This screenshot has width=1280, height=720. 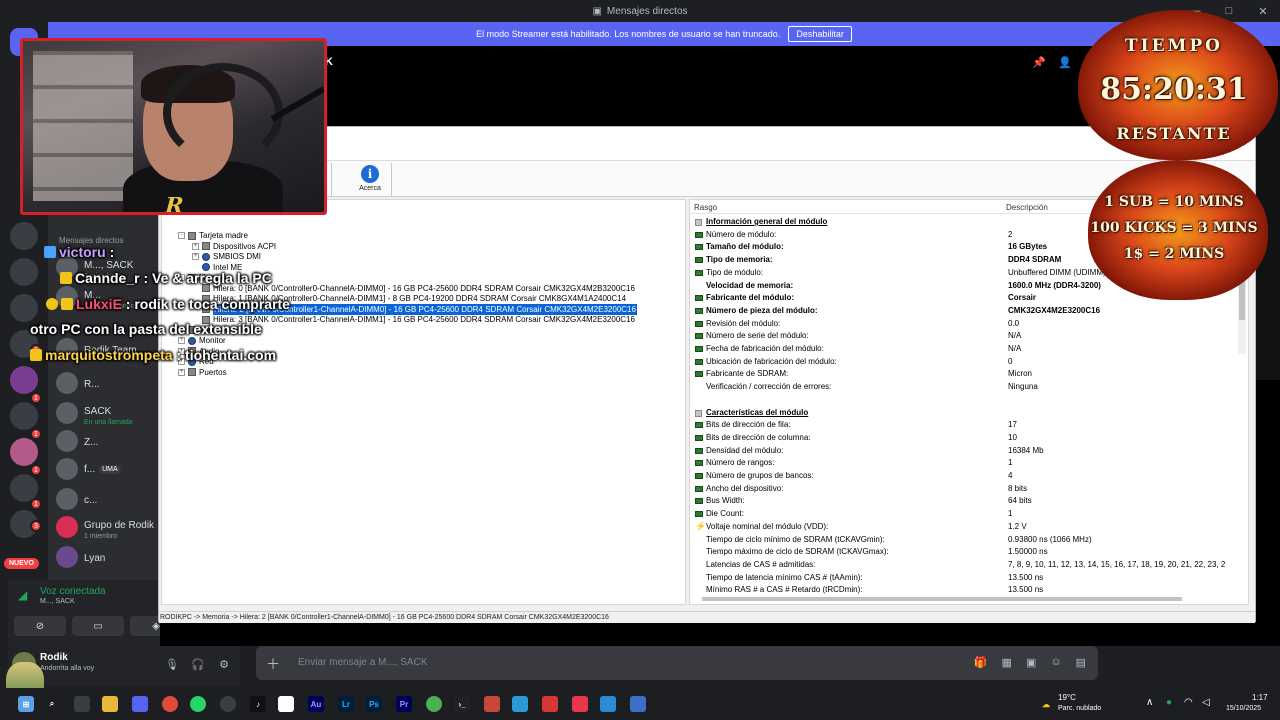 What do you see at coordinates (969, 463) in the screenshot?
I see `table-row: Número de rangos: 1` at bounding box center [969, 463].